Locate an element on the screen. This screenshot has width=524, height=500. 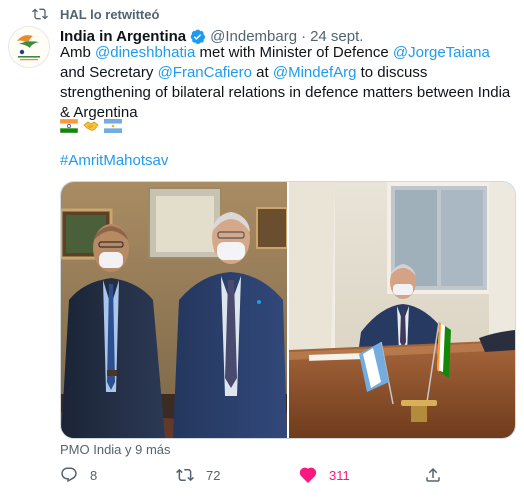
avatar is located at coordinates (29, 47).